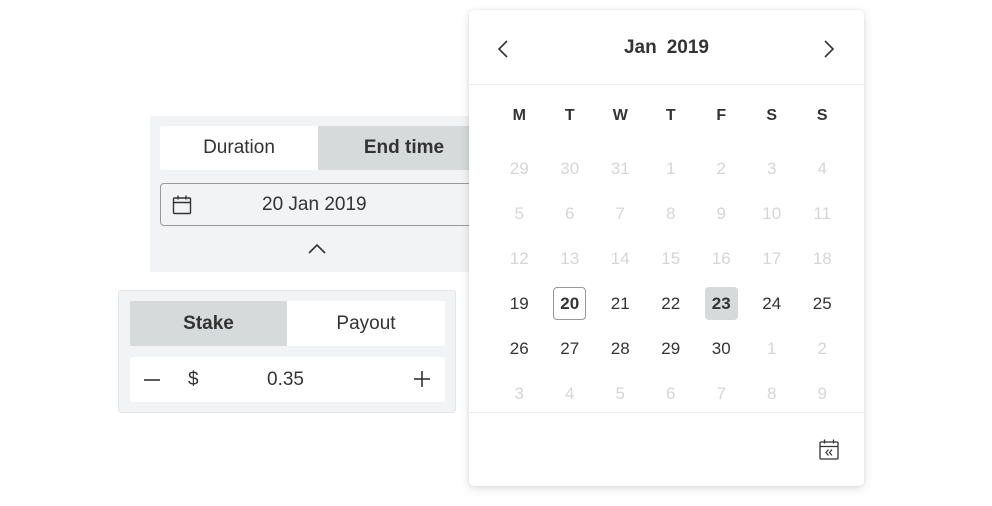 Image resolution: width=992 pixels, height=506 pixels. I want to click on weekday-label: S, so click(772, 115).